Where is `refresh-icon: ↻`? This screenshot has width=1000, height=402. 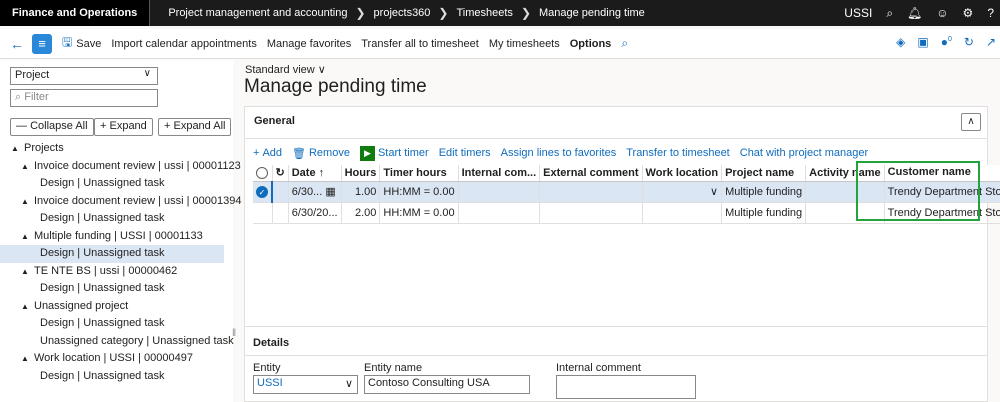 refresh-icon: ↻ is located at coordinates (969, 42).